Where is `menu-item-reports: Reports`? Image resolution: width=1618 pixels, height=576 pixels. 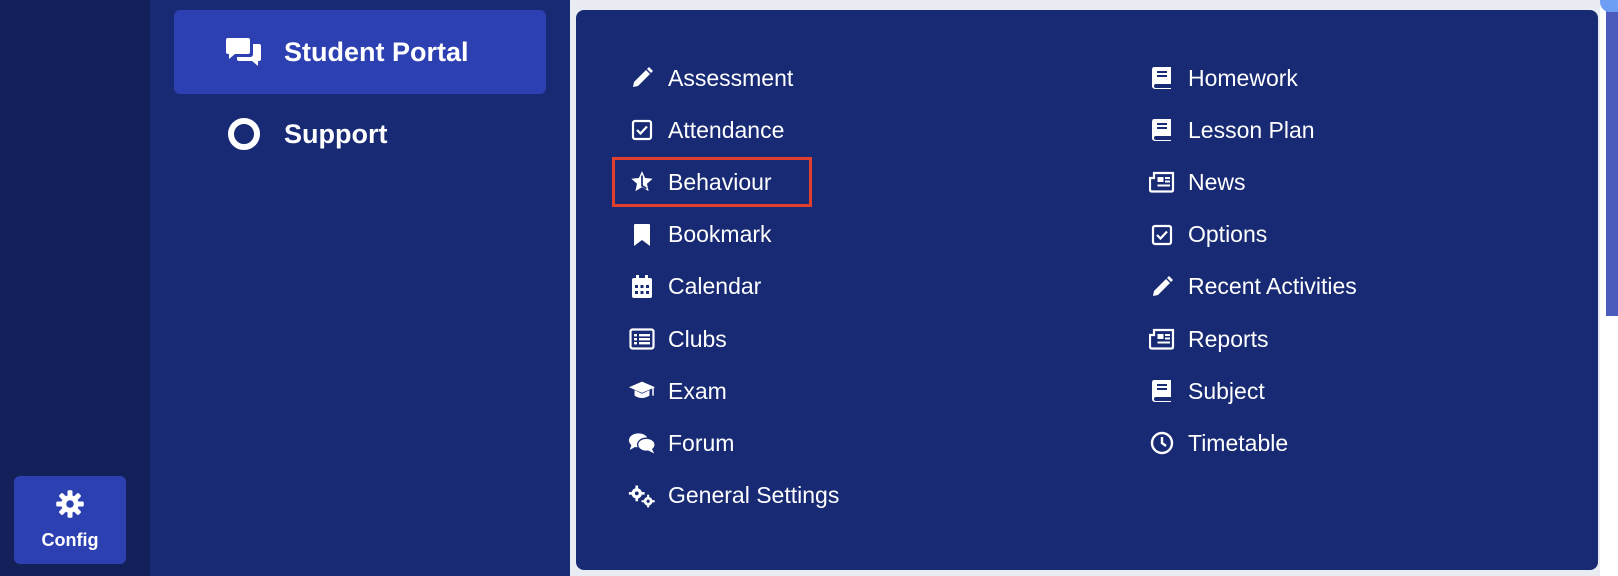
menu-item-reports: Reports is located at coordinates (1252, 339).